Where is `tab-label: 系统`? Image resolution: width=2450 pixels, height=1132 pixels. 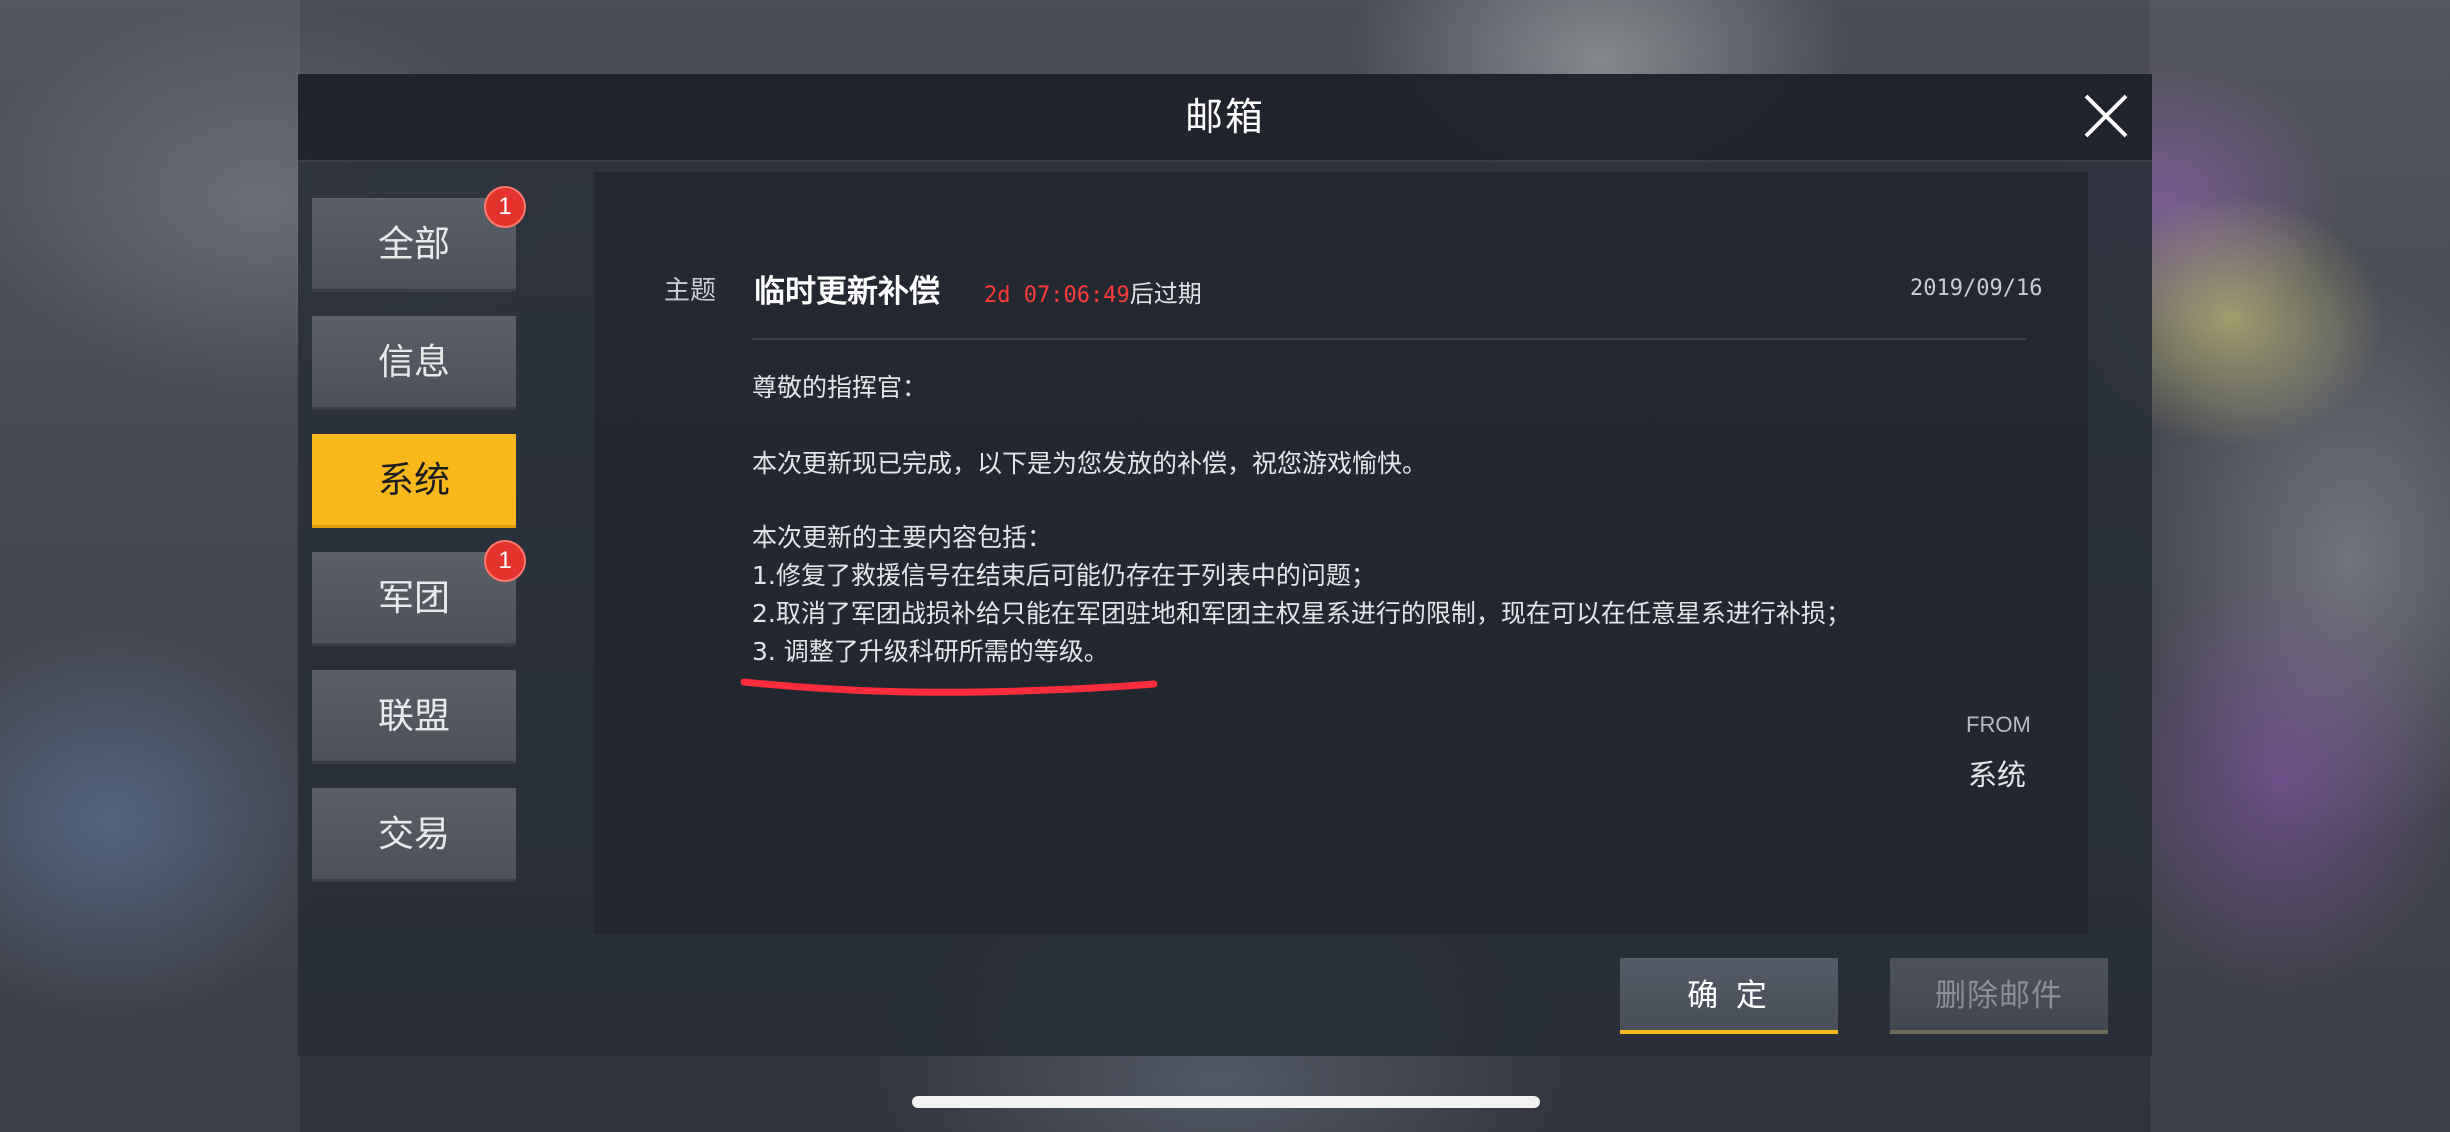
tab-label: 系统 is located at coordinates (413, 480).